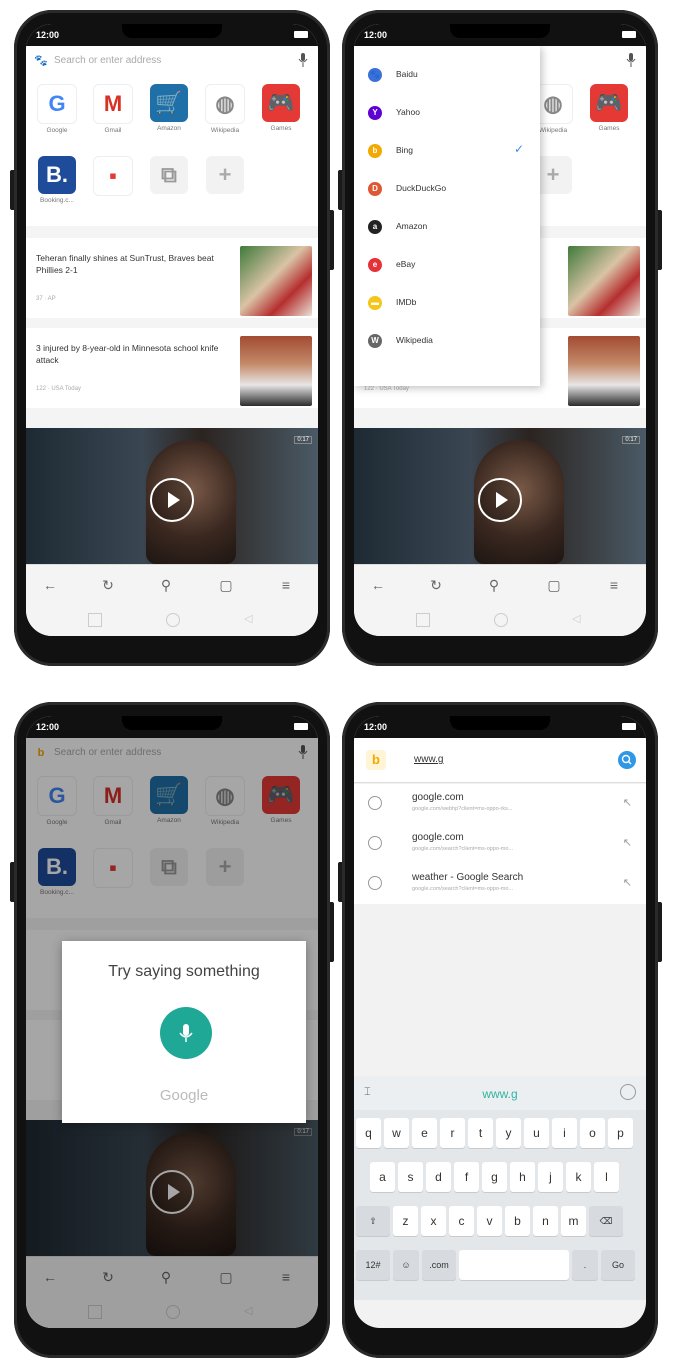  I want to click on key: ⇧, so click(373, 1221).